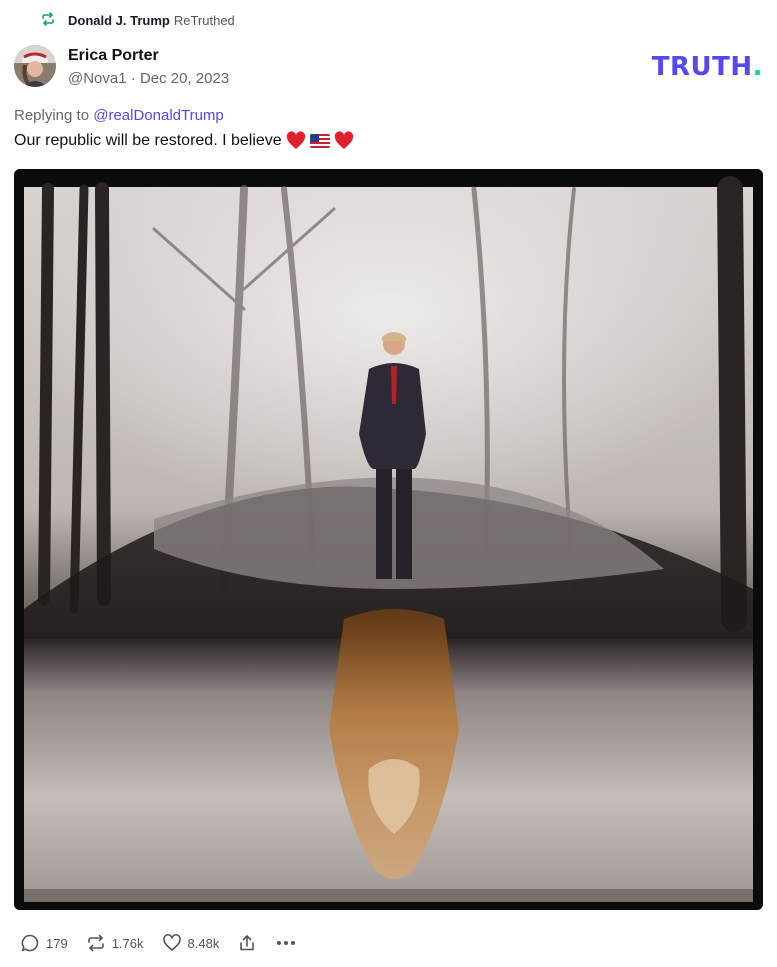  Describe the element at coordinates (148, 56) in the screenshot. I see `author-name: Erica Porter` at that location.